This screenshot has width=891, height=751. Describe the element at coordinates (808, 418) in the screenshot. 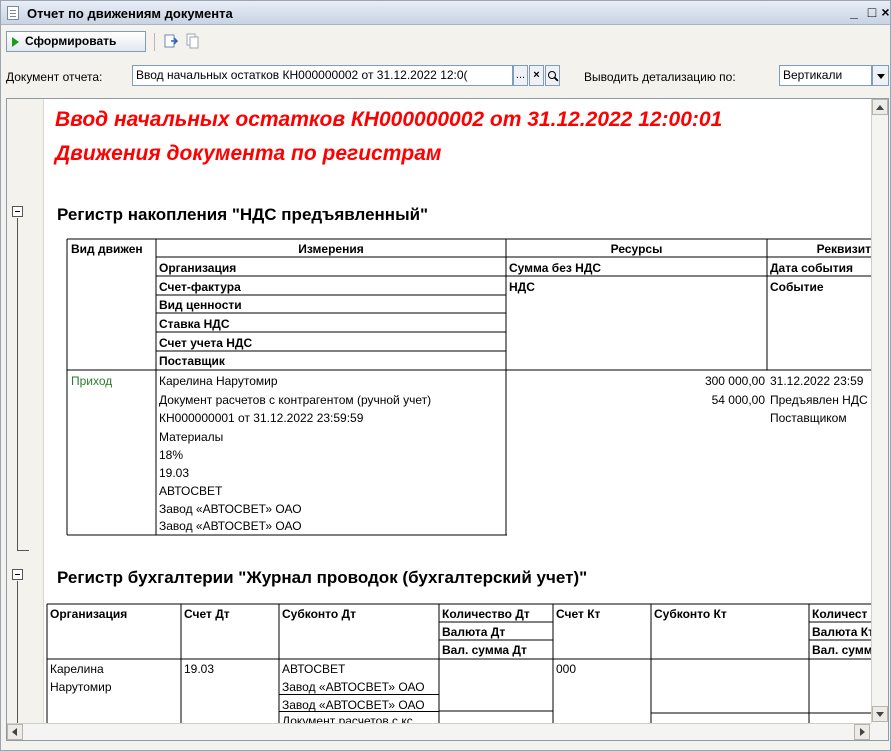

I see `r1-row-req: Поставщиком` at that location.